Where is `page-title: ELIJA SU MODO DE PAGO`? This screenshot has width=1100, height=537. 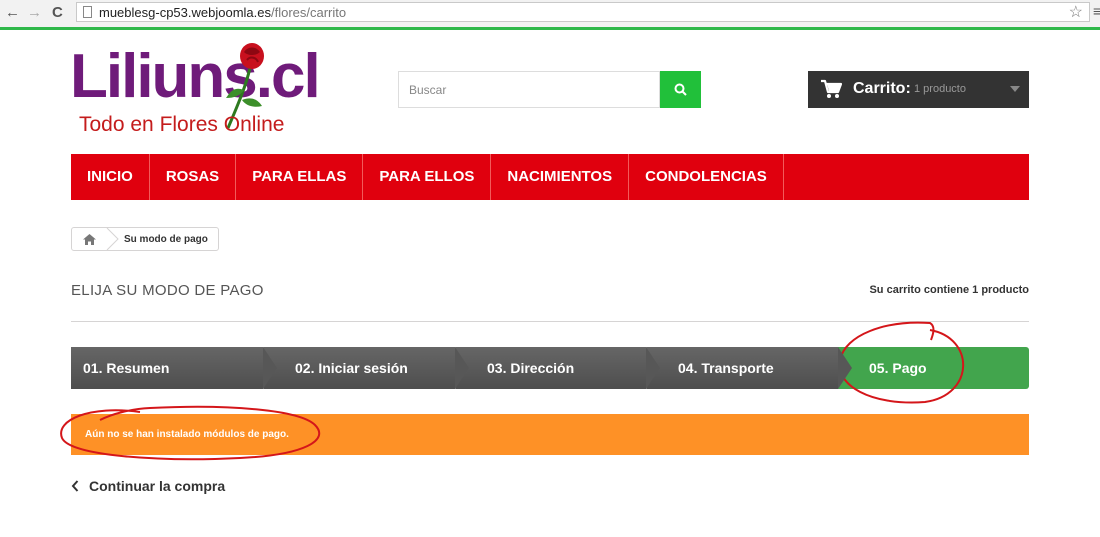
page-title: ELIJA SU MODO DE PAGO is located at coordinates (167, 290).